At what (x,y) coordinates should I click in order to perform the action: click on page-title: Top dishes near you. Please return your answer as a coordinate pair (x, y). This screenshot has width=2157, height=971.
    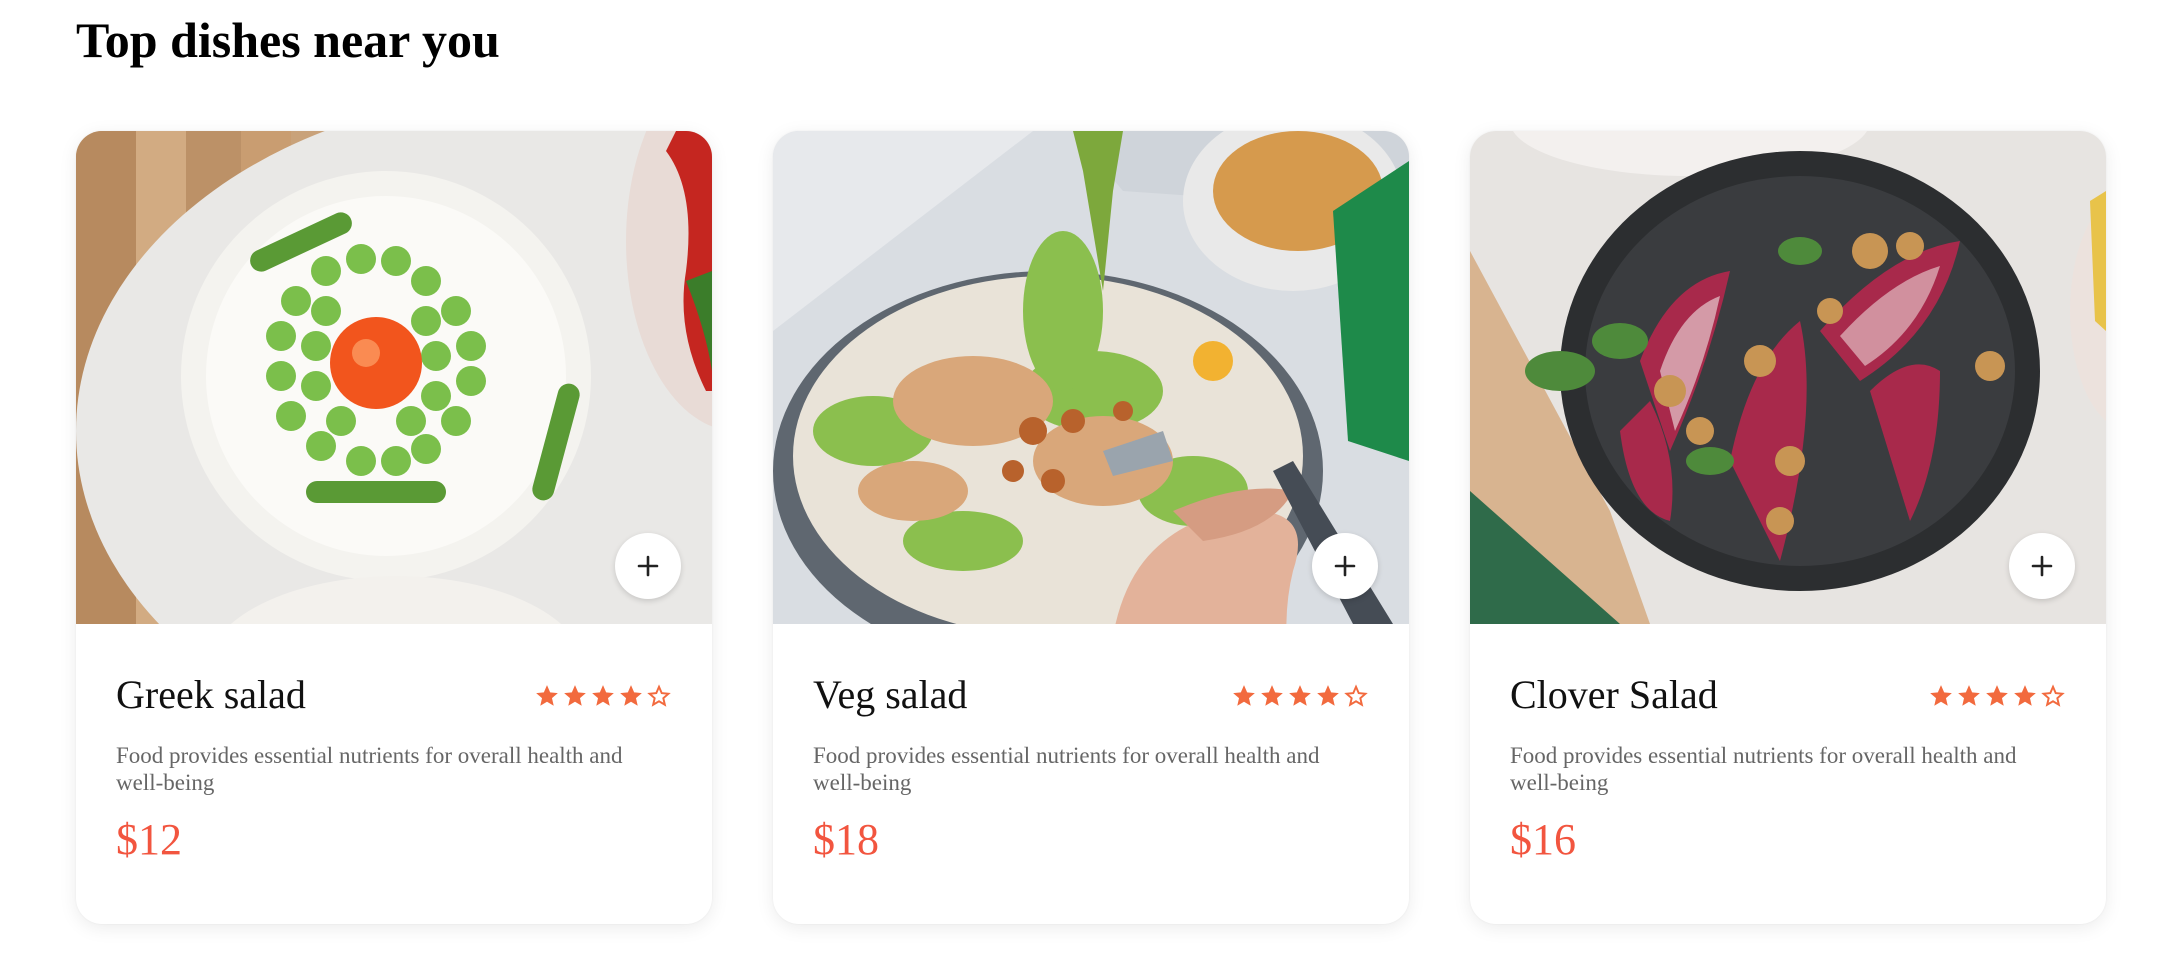
    Looking at the image, I should click on (288, 40).